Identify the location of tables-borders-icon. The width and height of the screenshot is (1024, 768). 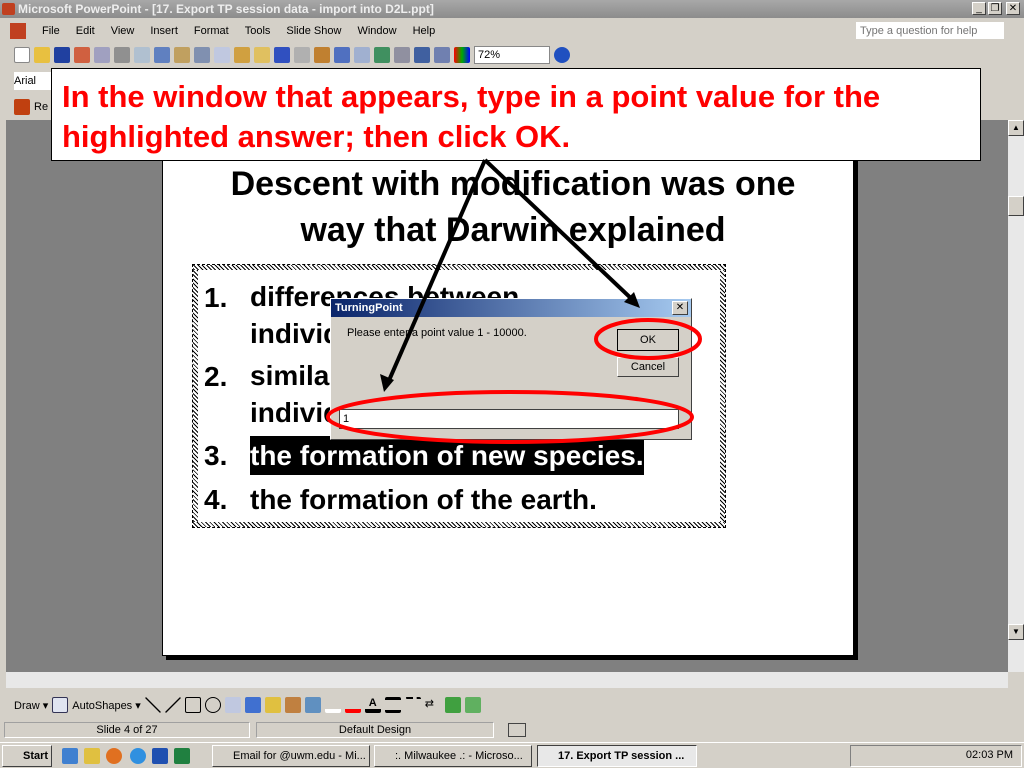
(362, 55).